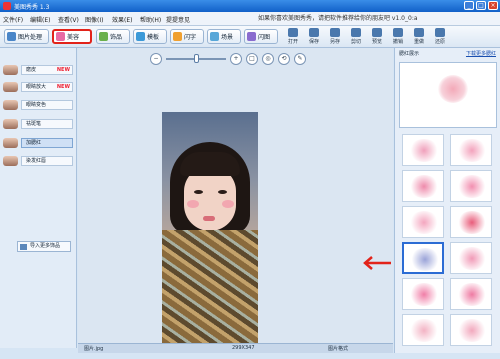 The width and height of the screenshot is (500, 359). I want to click on tab-flash-text: 闪字, so click(187, 36).